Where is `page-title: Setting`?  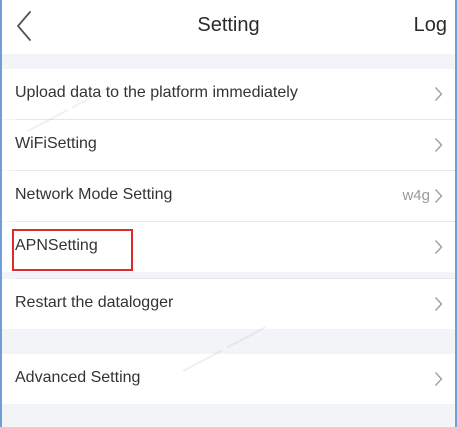 page-title: Setting is located at coordinates (228, 25).